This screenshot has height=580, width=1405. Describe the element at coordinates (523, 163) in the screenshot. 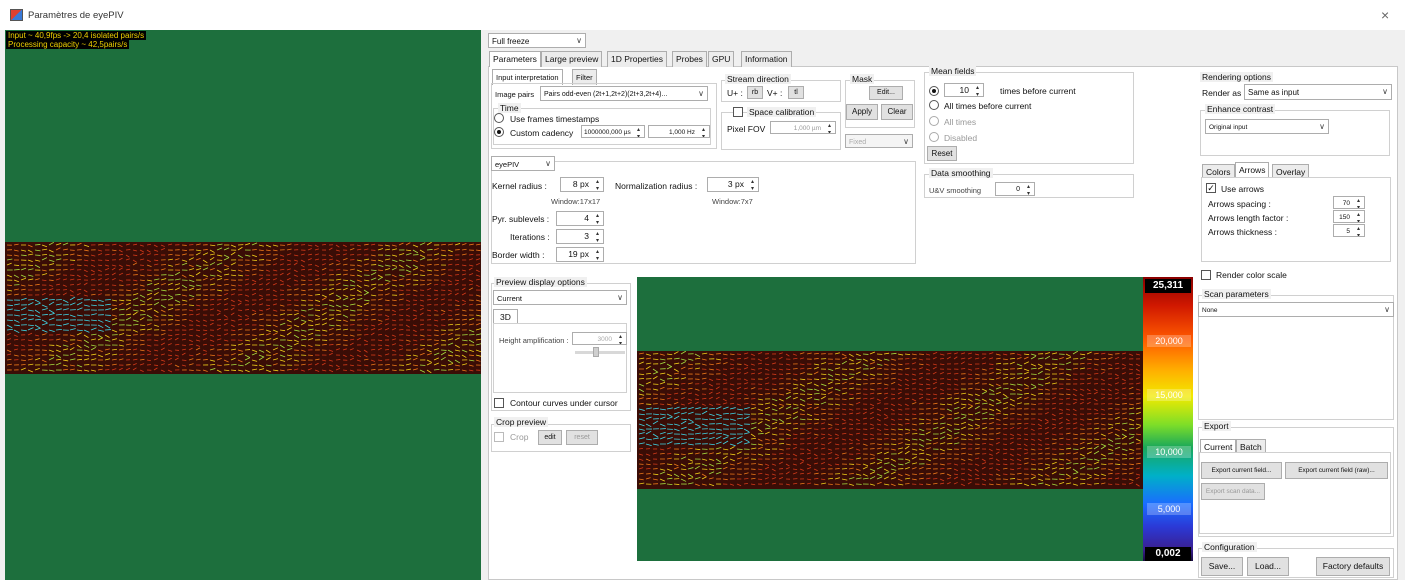

I see `algorithm-select: eyePIV ∨` at that location.